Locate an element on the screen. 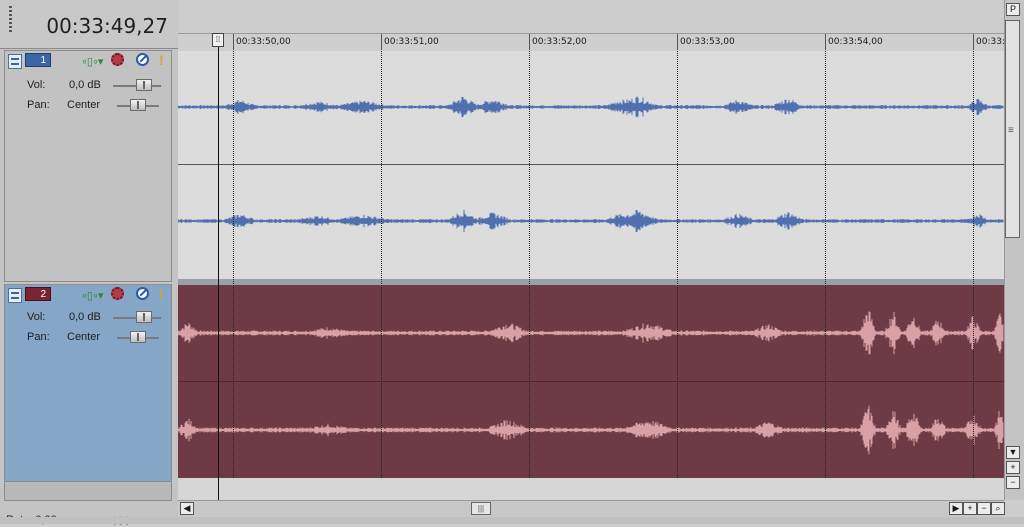 This screenshot has width=1024, height=527. track-number-badge: 1 is located at coordinates (38, 60).